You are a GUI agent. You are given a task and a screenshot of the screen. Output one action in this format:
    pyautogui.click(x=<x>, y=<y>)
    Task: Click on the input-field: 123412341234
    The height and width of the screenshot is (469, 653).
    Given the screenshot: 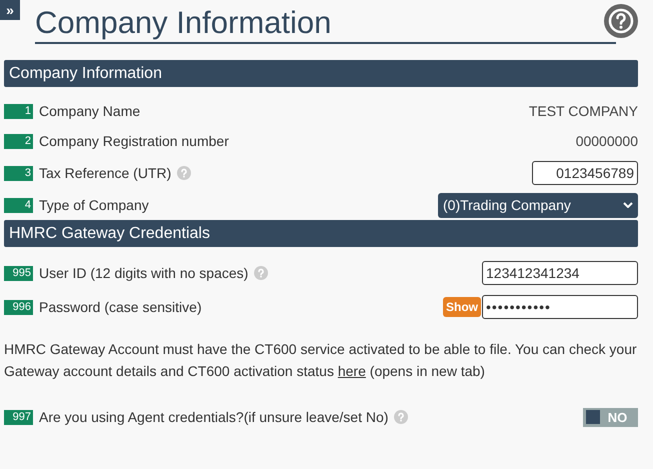 What is the action you would take?
    pyautogui.click(x=560, y=273)
    